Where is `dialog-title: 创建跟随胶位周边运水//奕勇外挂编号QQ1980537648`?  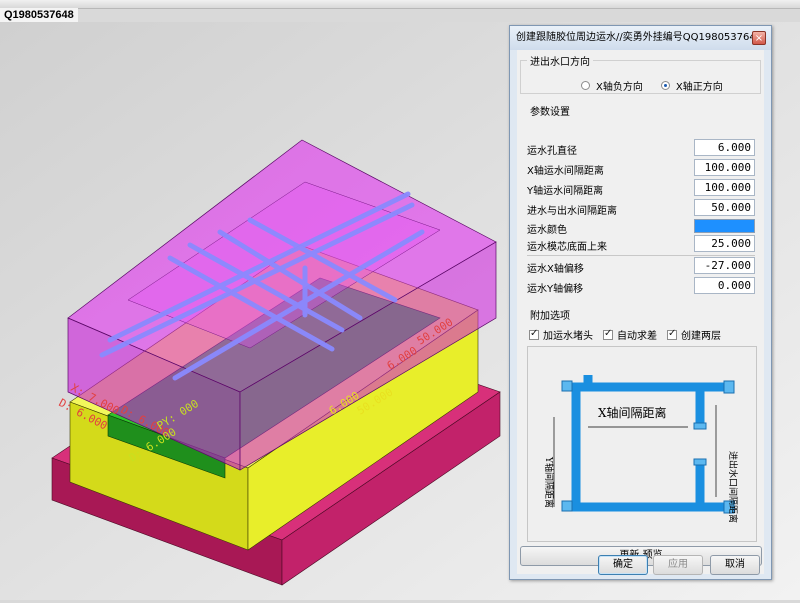
dialog-title: 创建跟随胶位周边运水//奕勇外挂编号QQ1980537648 is located at coordinates (640, 38).